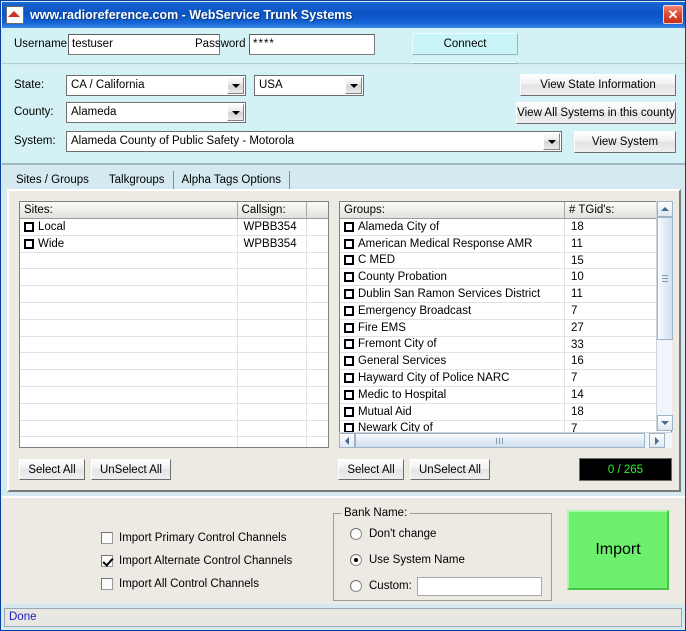  Describe the element at coordinates (317, 244) in the screenshot. I see `site-spacer-cell` at that location.